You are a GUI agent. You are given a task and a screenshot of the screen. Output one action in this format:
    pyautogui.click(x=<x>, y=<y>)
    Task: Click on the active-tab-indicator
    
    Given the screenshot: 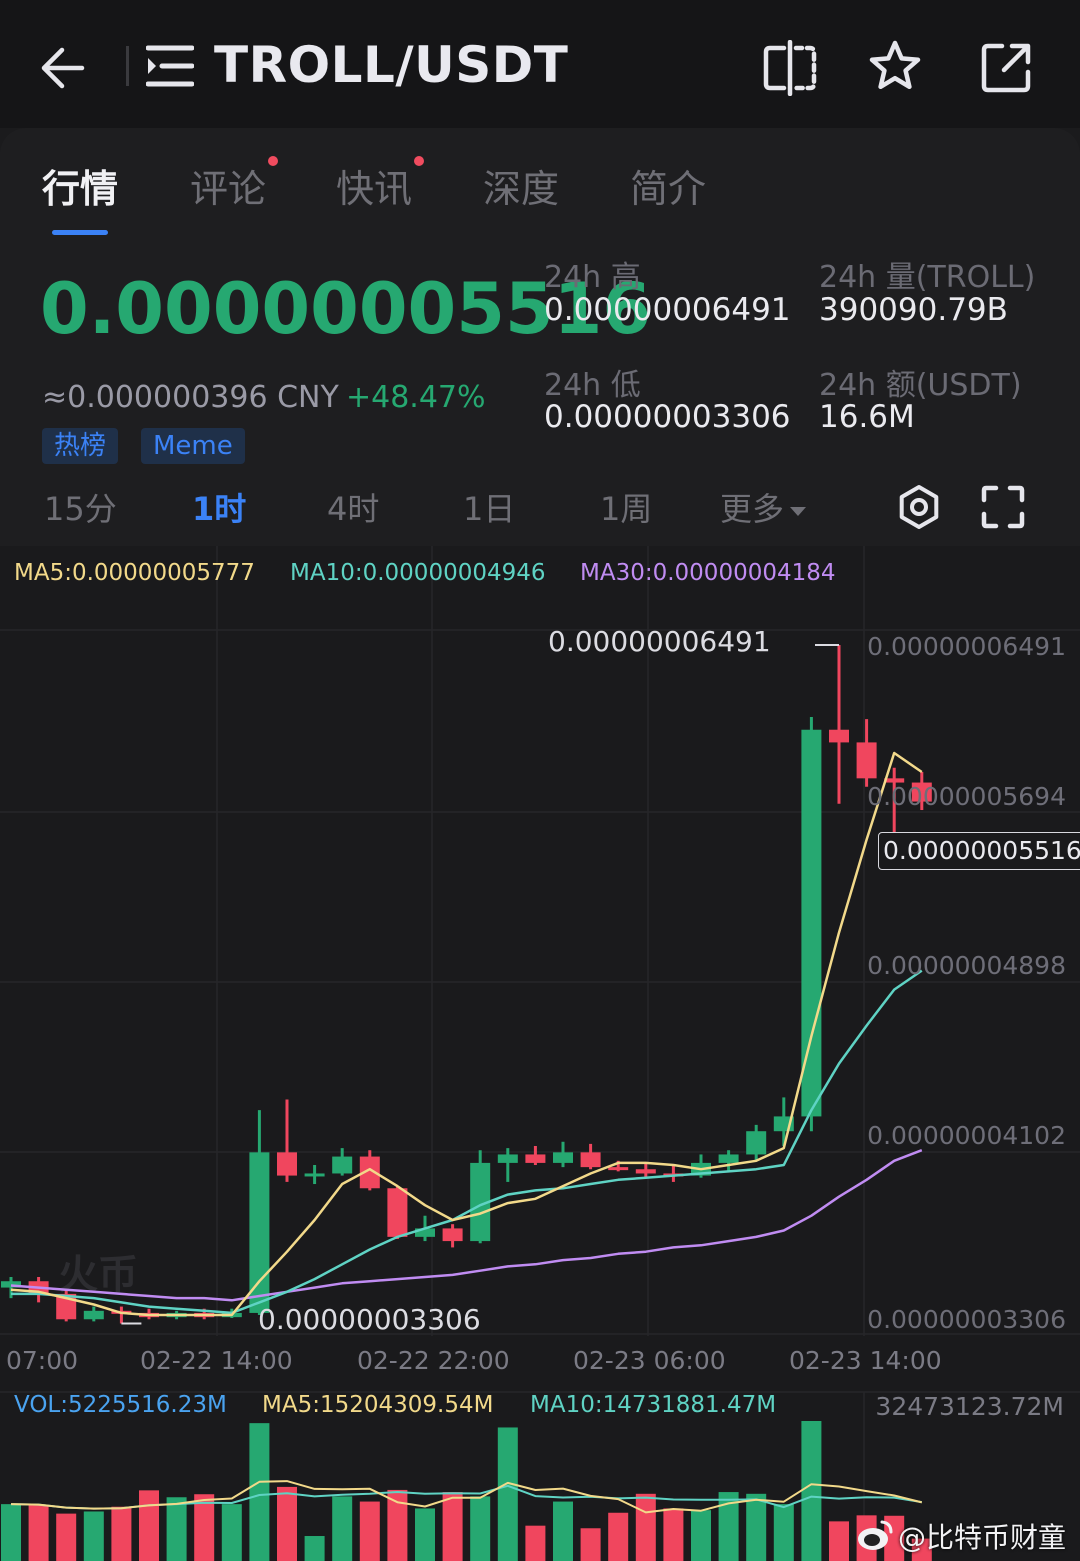 What is the action you would take?
    pyautogui.click(x=80, y=232)
    